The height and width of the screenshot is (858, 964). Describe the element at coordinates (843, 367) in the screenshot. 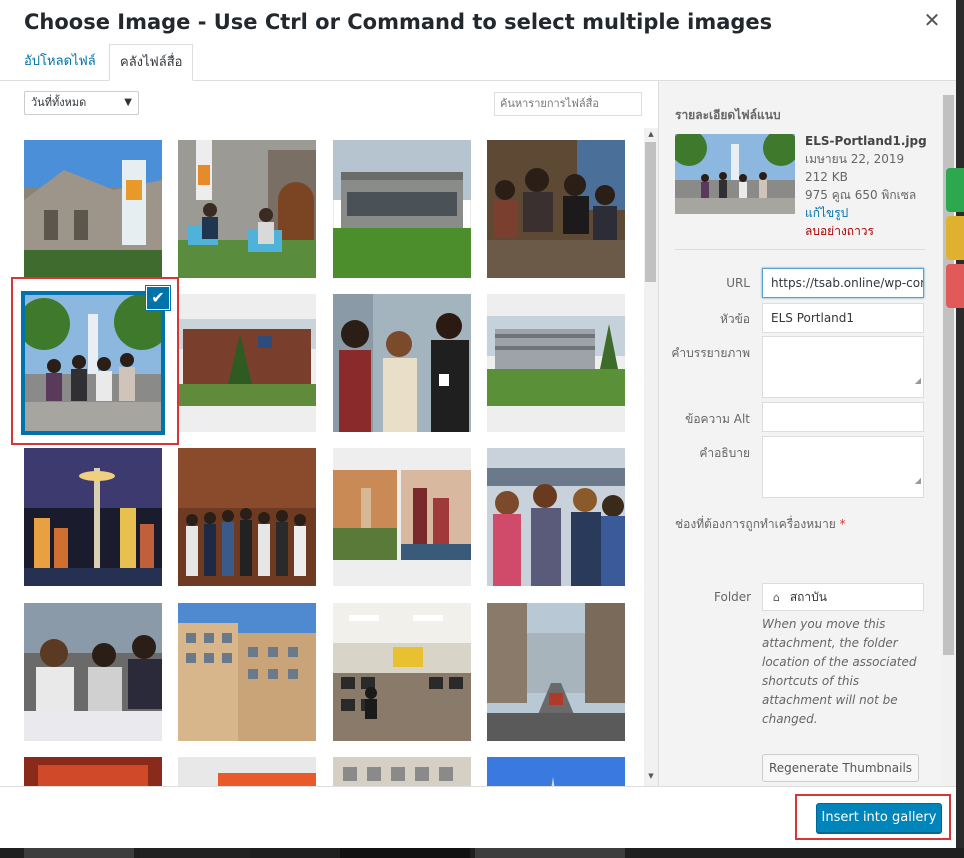

I see `caption-textarea: ◢` at that location.